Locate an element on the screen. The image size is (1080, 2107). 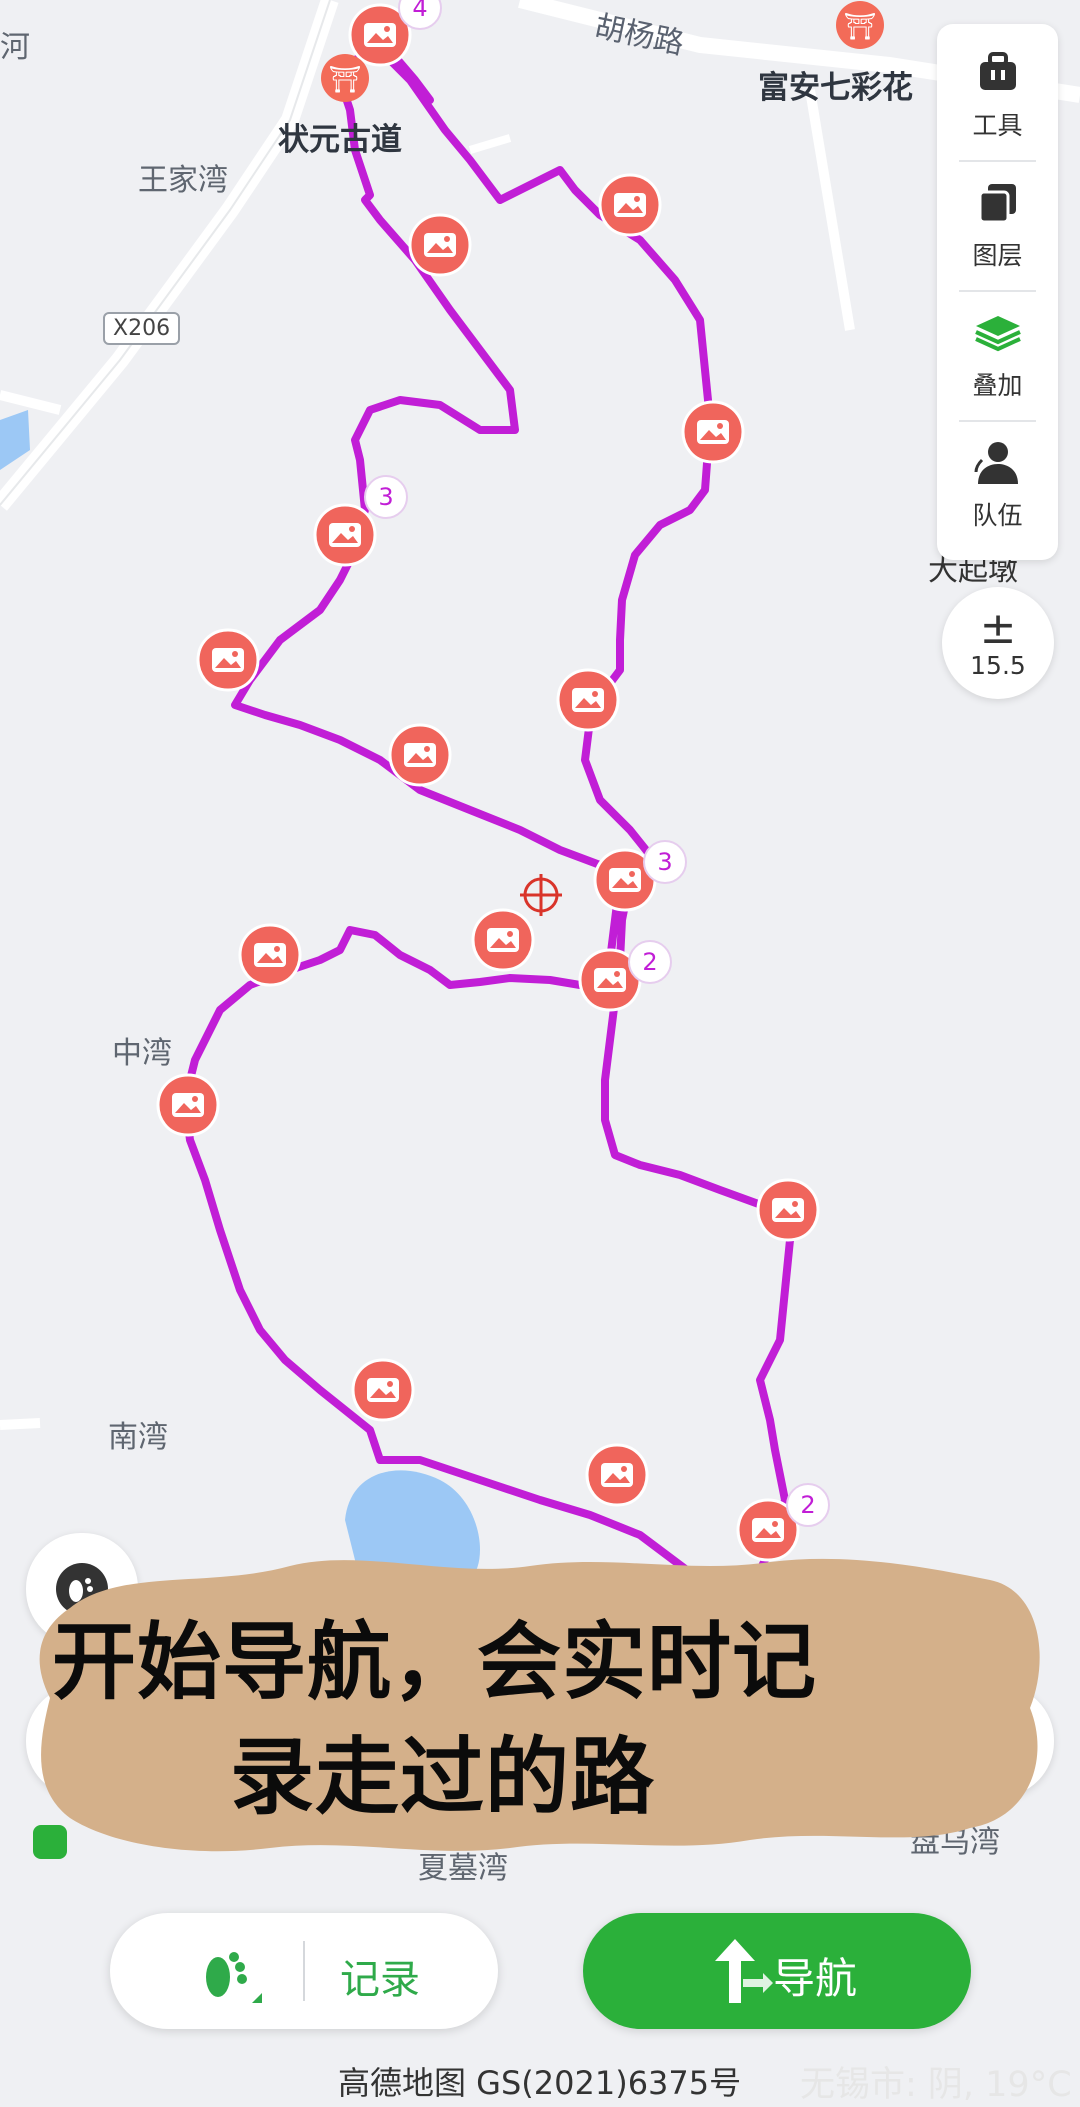
tool-button-layers: 图层 is located at coordinates (997, 224).